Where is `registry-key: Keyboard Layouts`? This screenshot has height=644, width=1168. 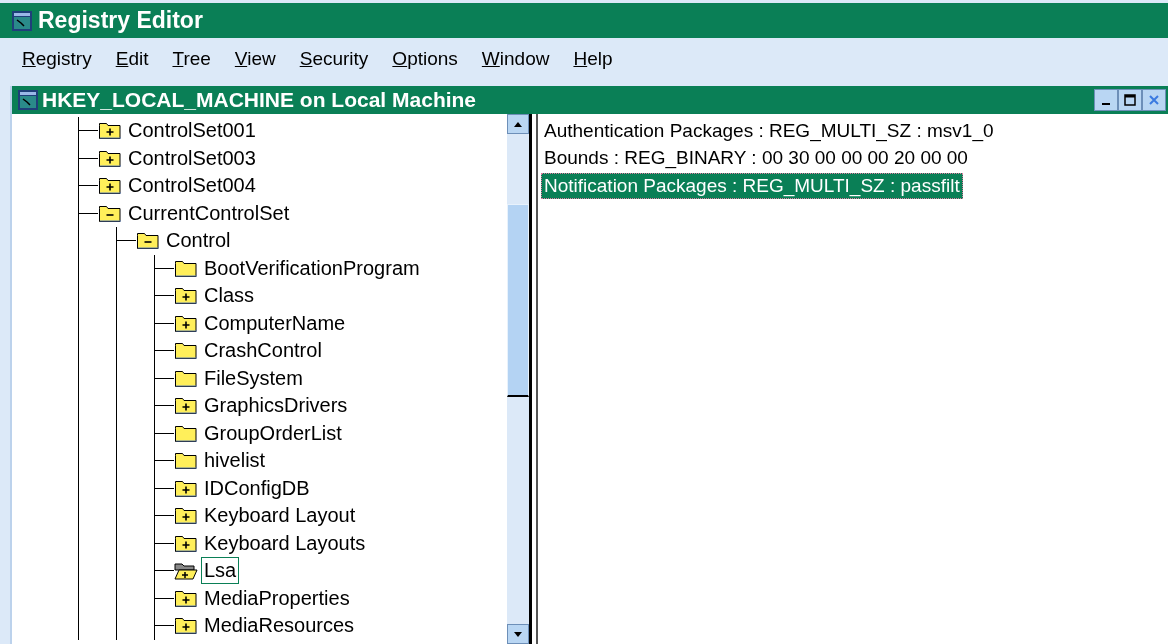 registry-key: Keyboard Layouts is located at coordinates (285, 543).